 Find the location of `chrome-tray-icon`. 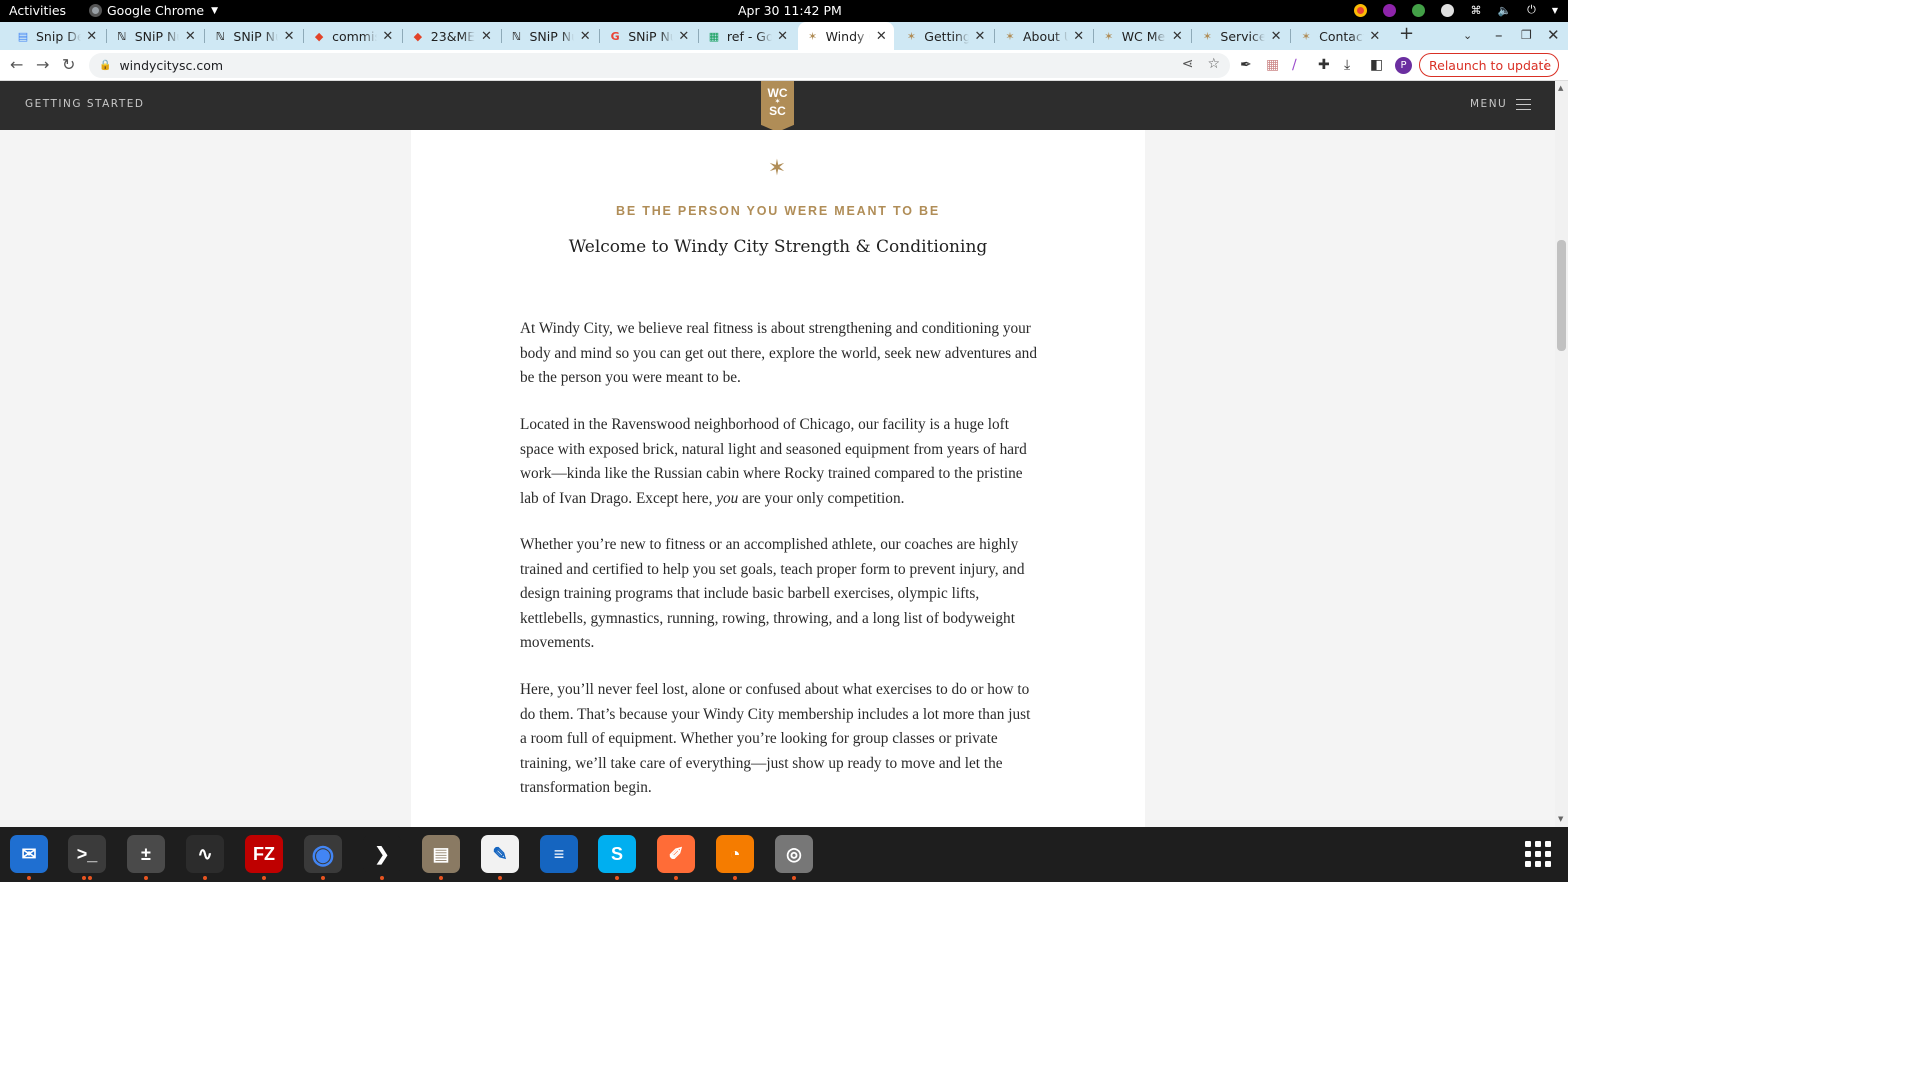

chrome-tray-icon is located at coordinates (1361, 10).